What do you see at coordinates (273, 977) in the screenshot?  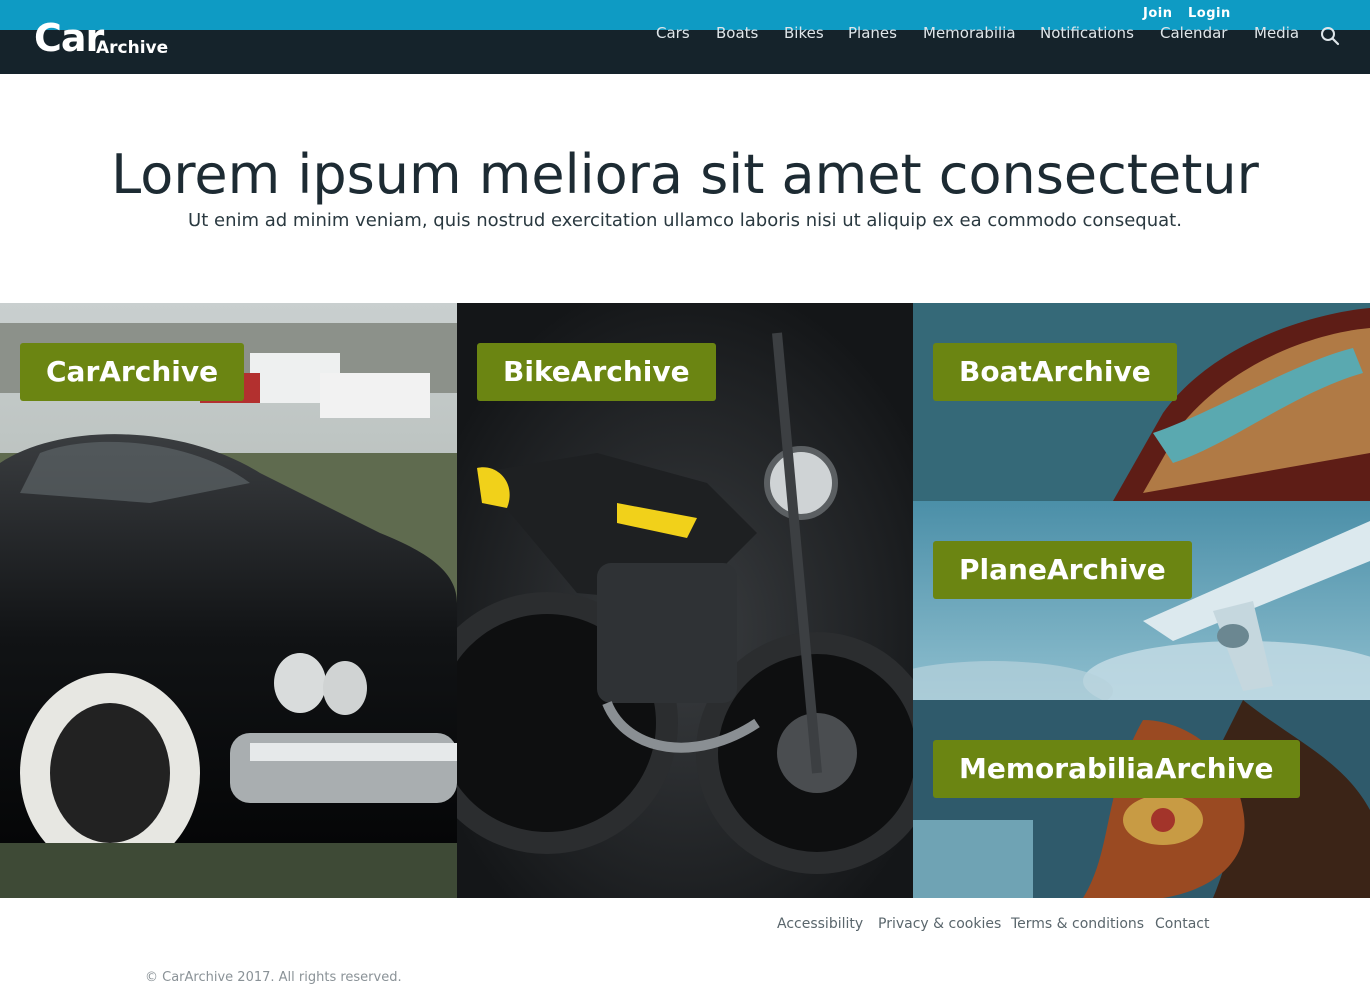 I see `copyright-text: © CarArchive 2017. All rights reserved.` at bounding box center [273, 977].